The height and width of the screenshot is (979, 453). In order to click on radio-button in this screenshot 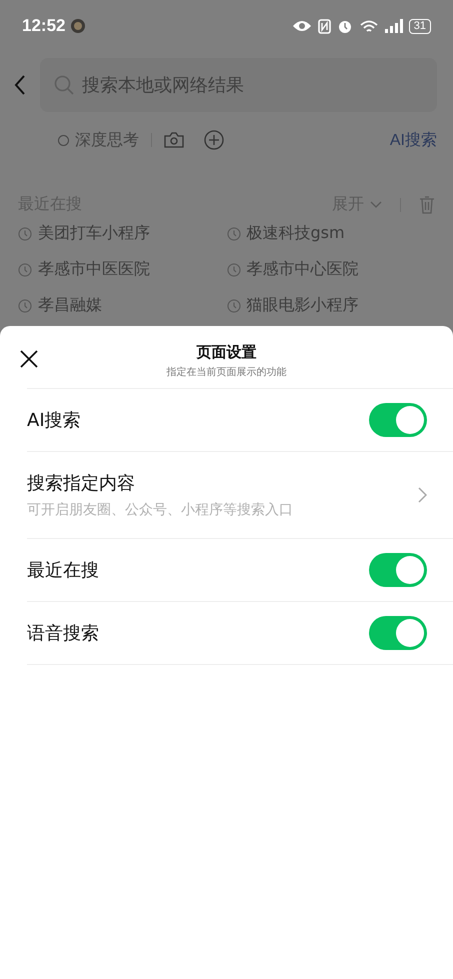, I will do `click(63, 140)`.